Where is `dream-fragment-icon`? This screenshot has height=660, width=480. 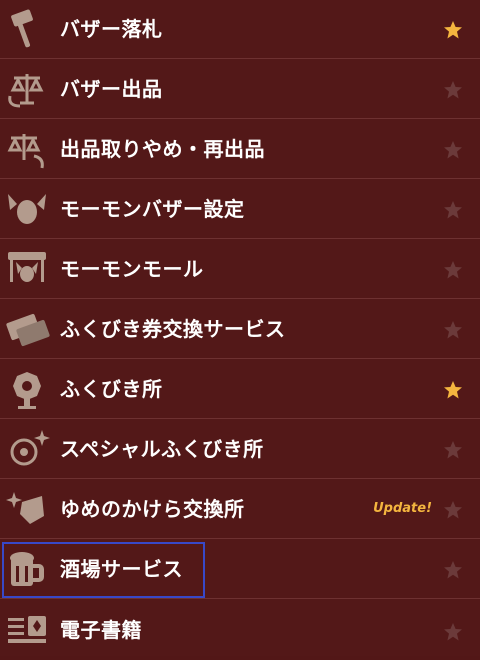
dream-fragment-icon is located at coordinates (27, 509).